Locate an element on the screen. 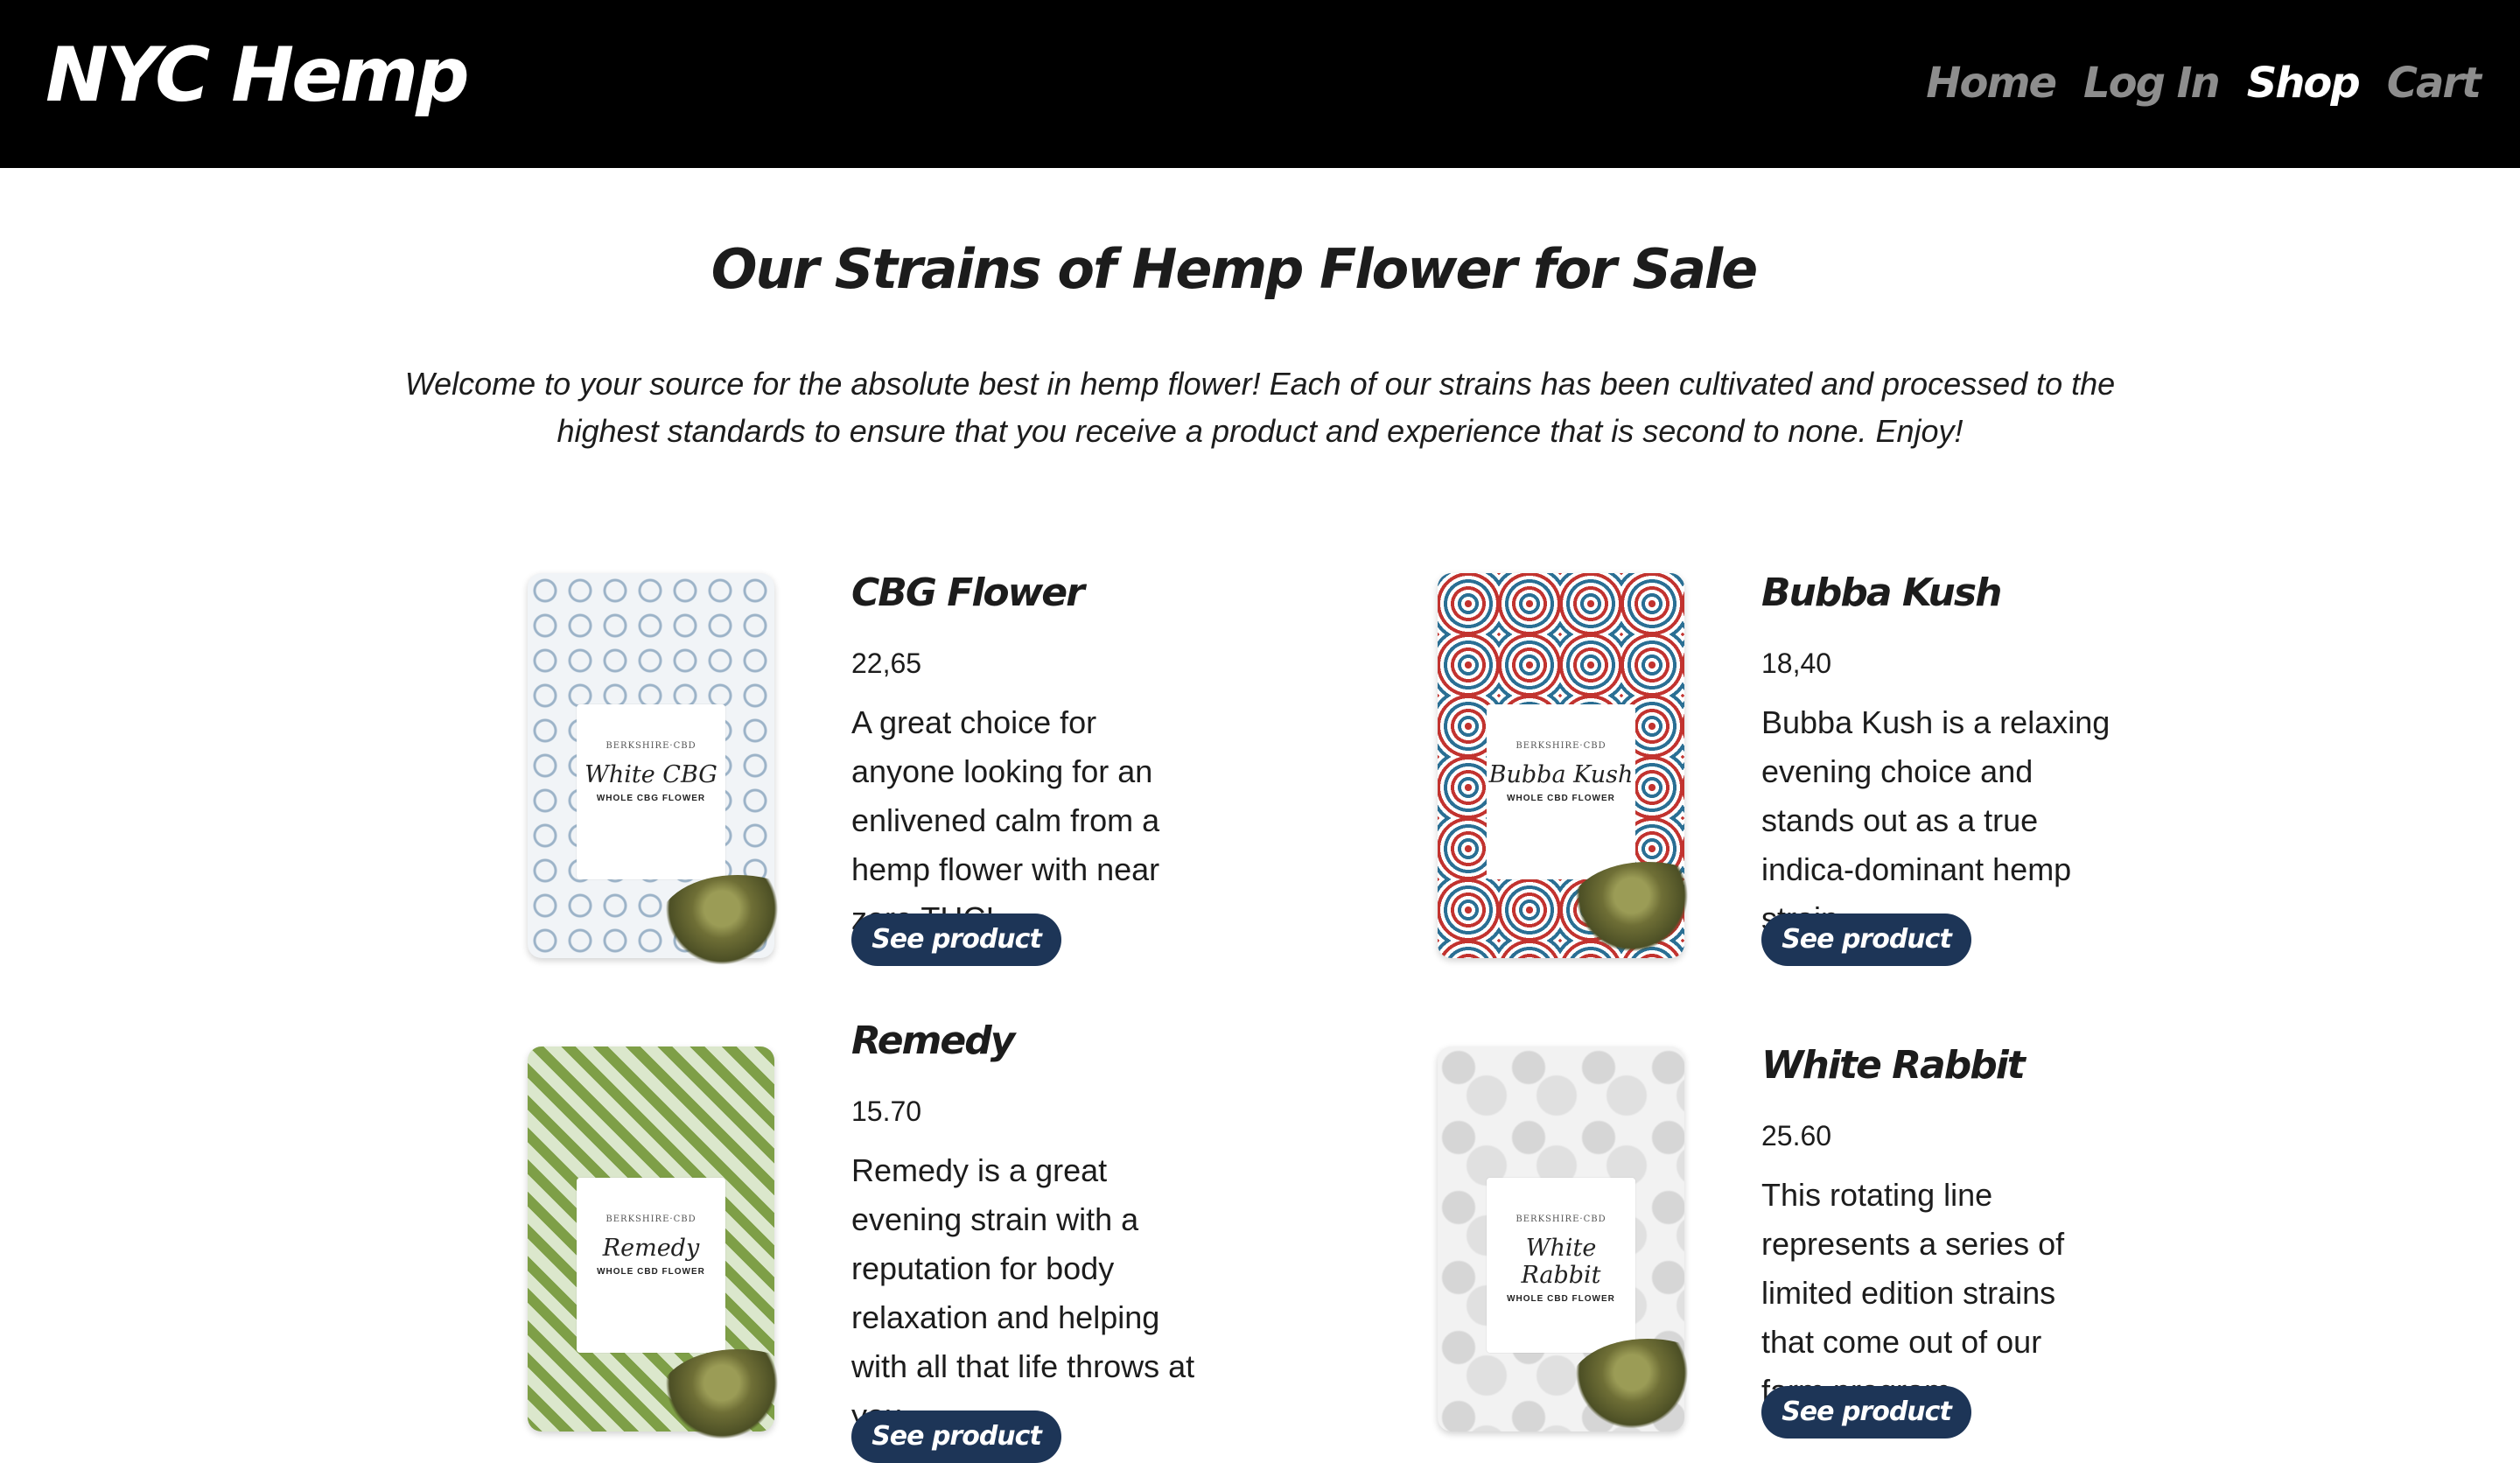  nav-cart-link: Cart is located at coordinates (2434, 83).